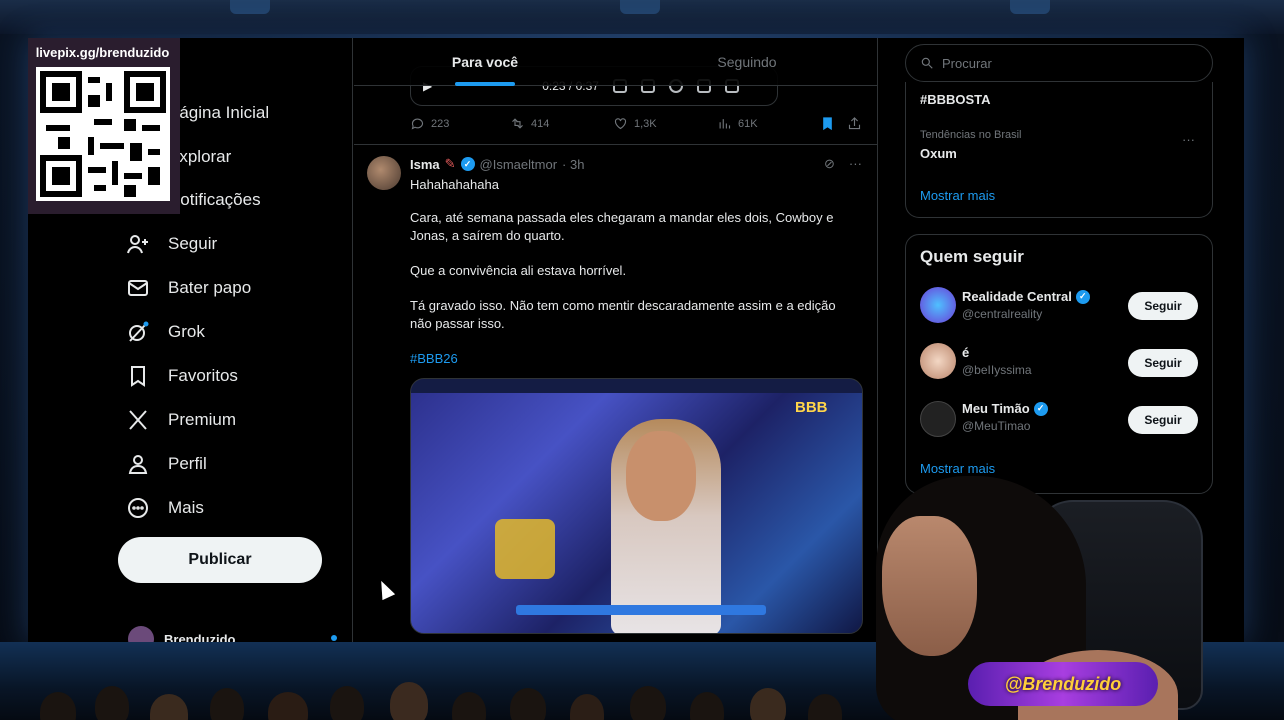 This screenshot has width=1284, height=720. I want to click on nav-item-premium: Premium, so click(181, 420).